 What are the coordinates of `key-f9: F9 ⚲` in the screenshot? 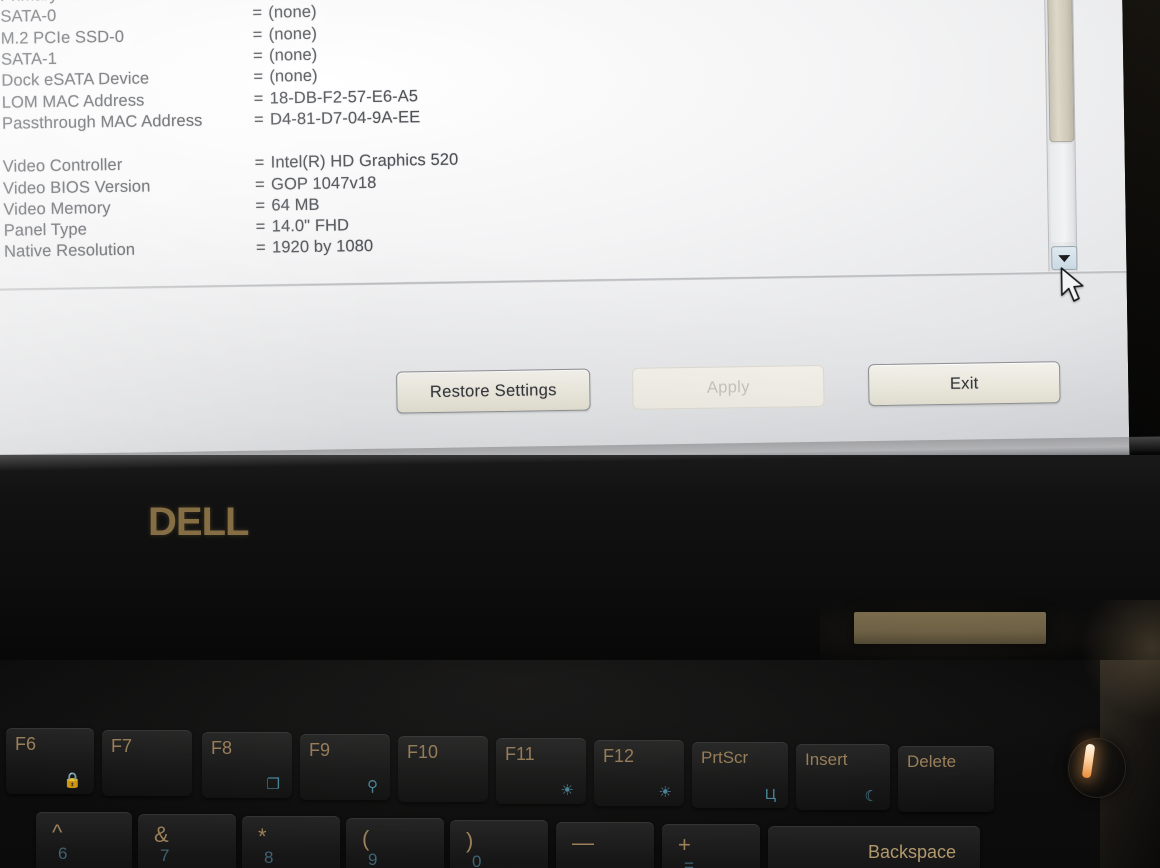 It's located at (345, 767).